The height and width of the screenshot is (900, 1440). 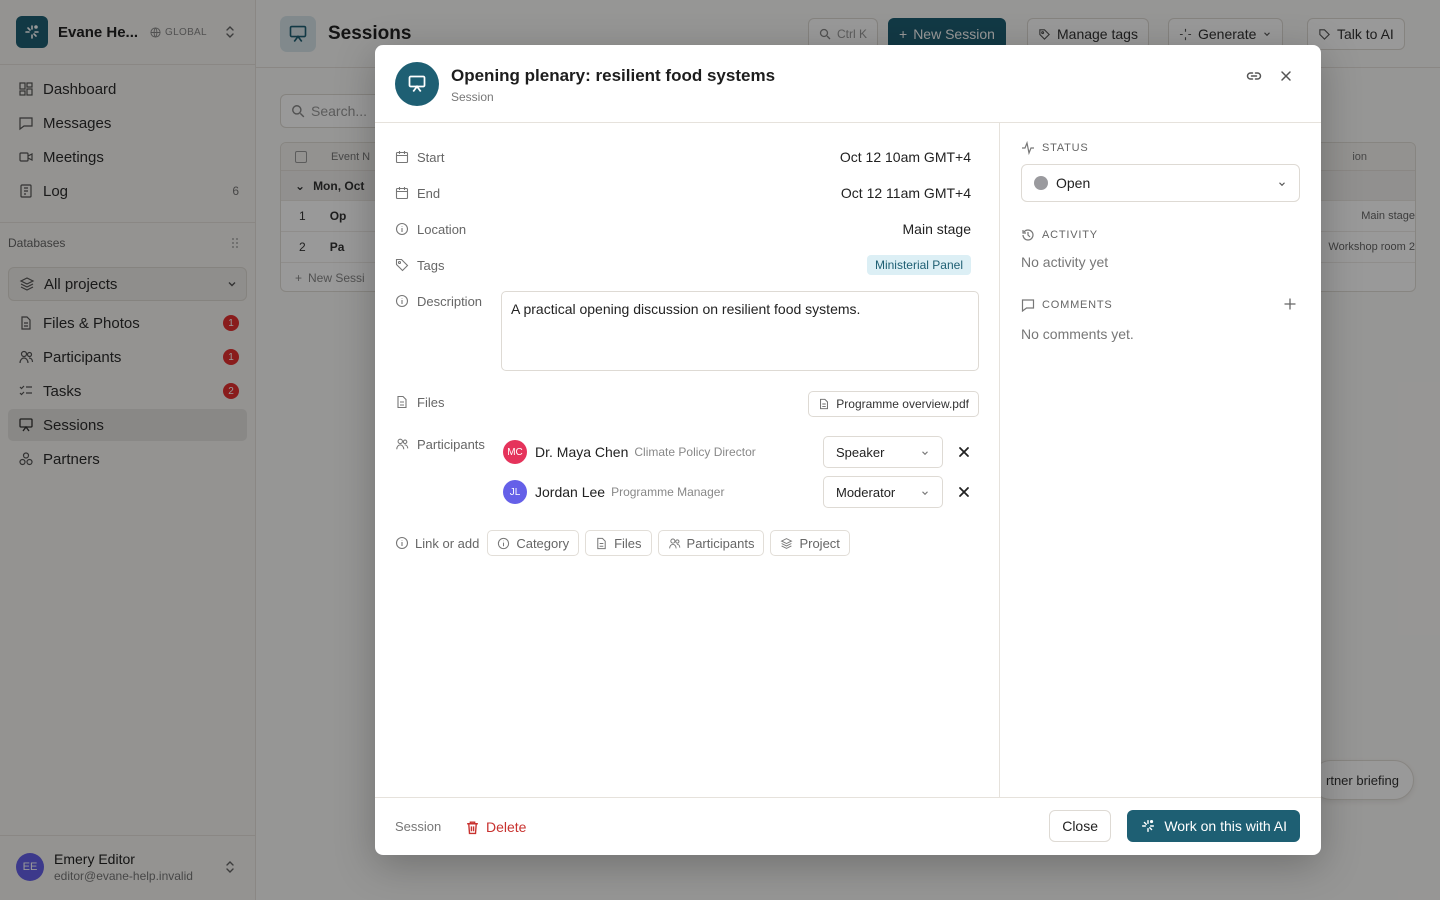 I want to click on chip-label: Files, so click(x=628, y=543).